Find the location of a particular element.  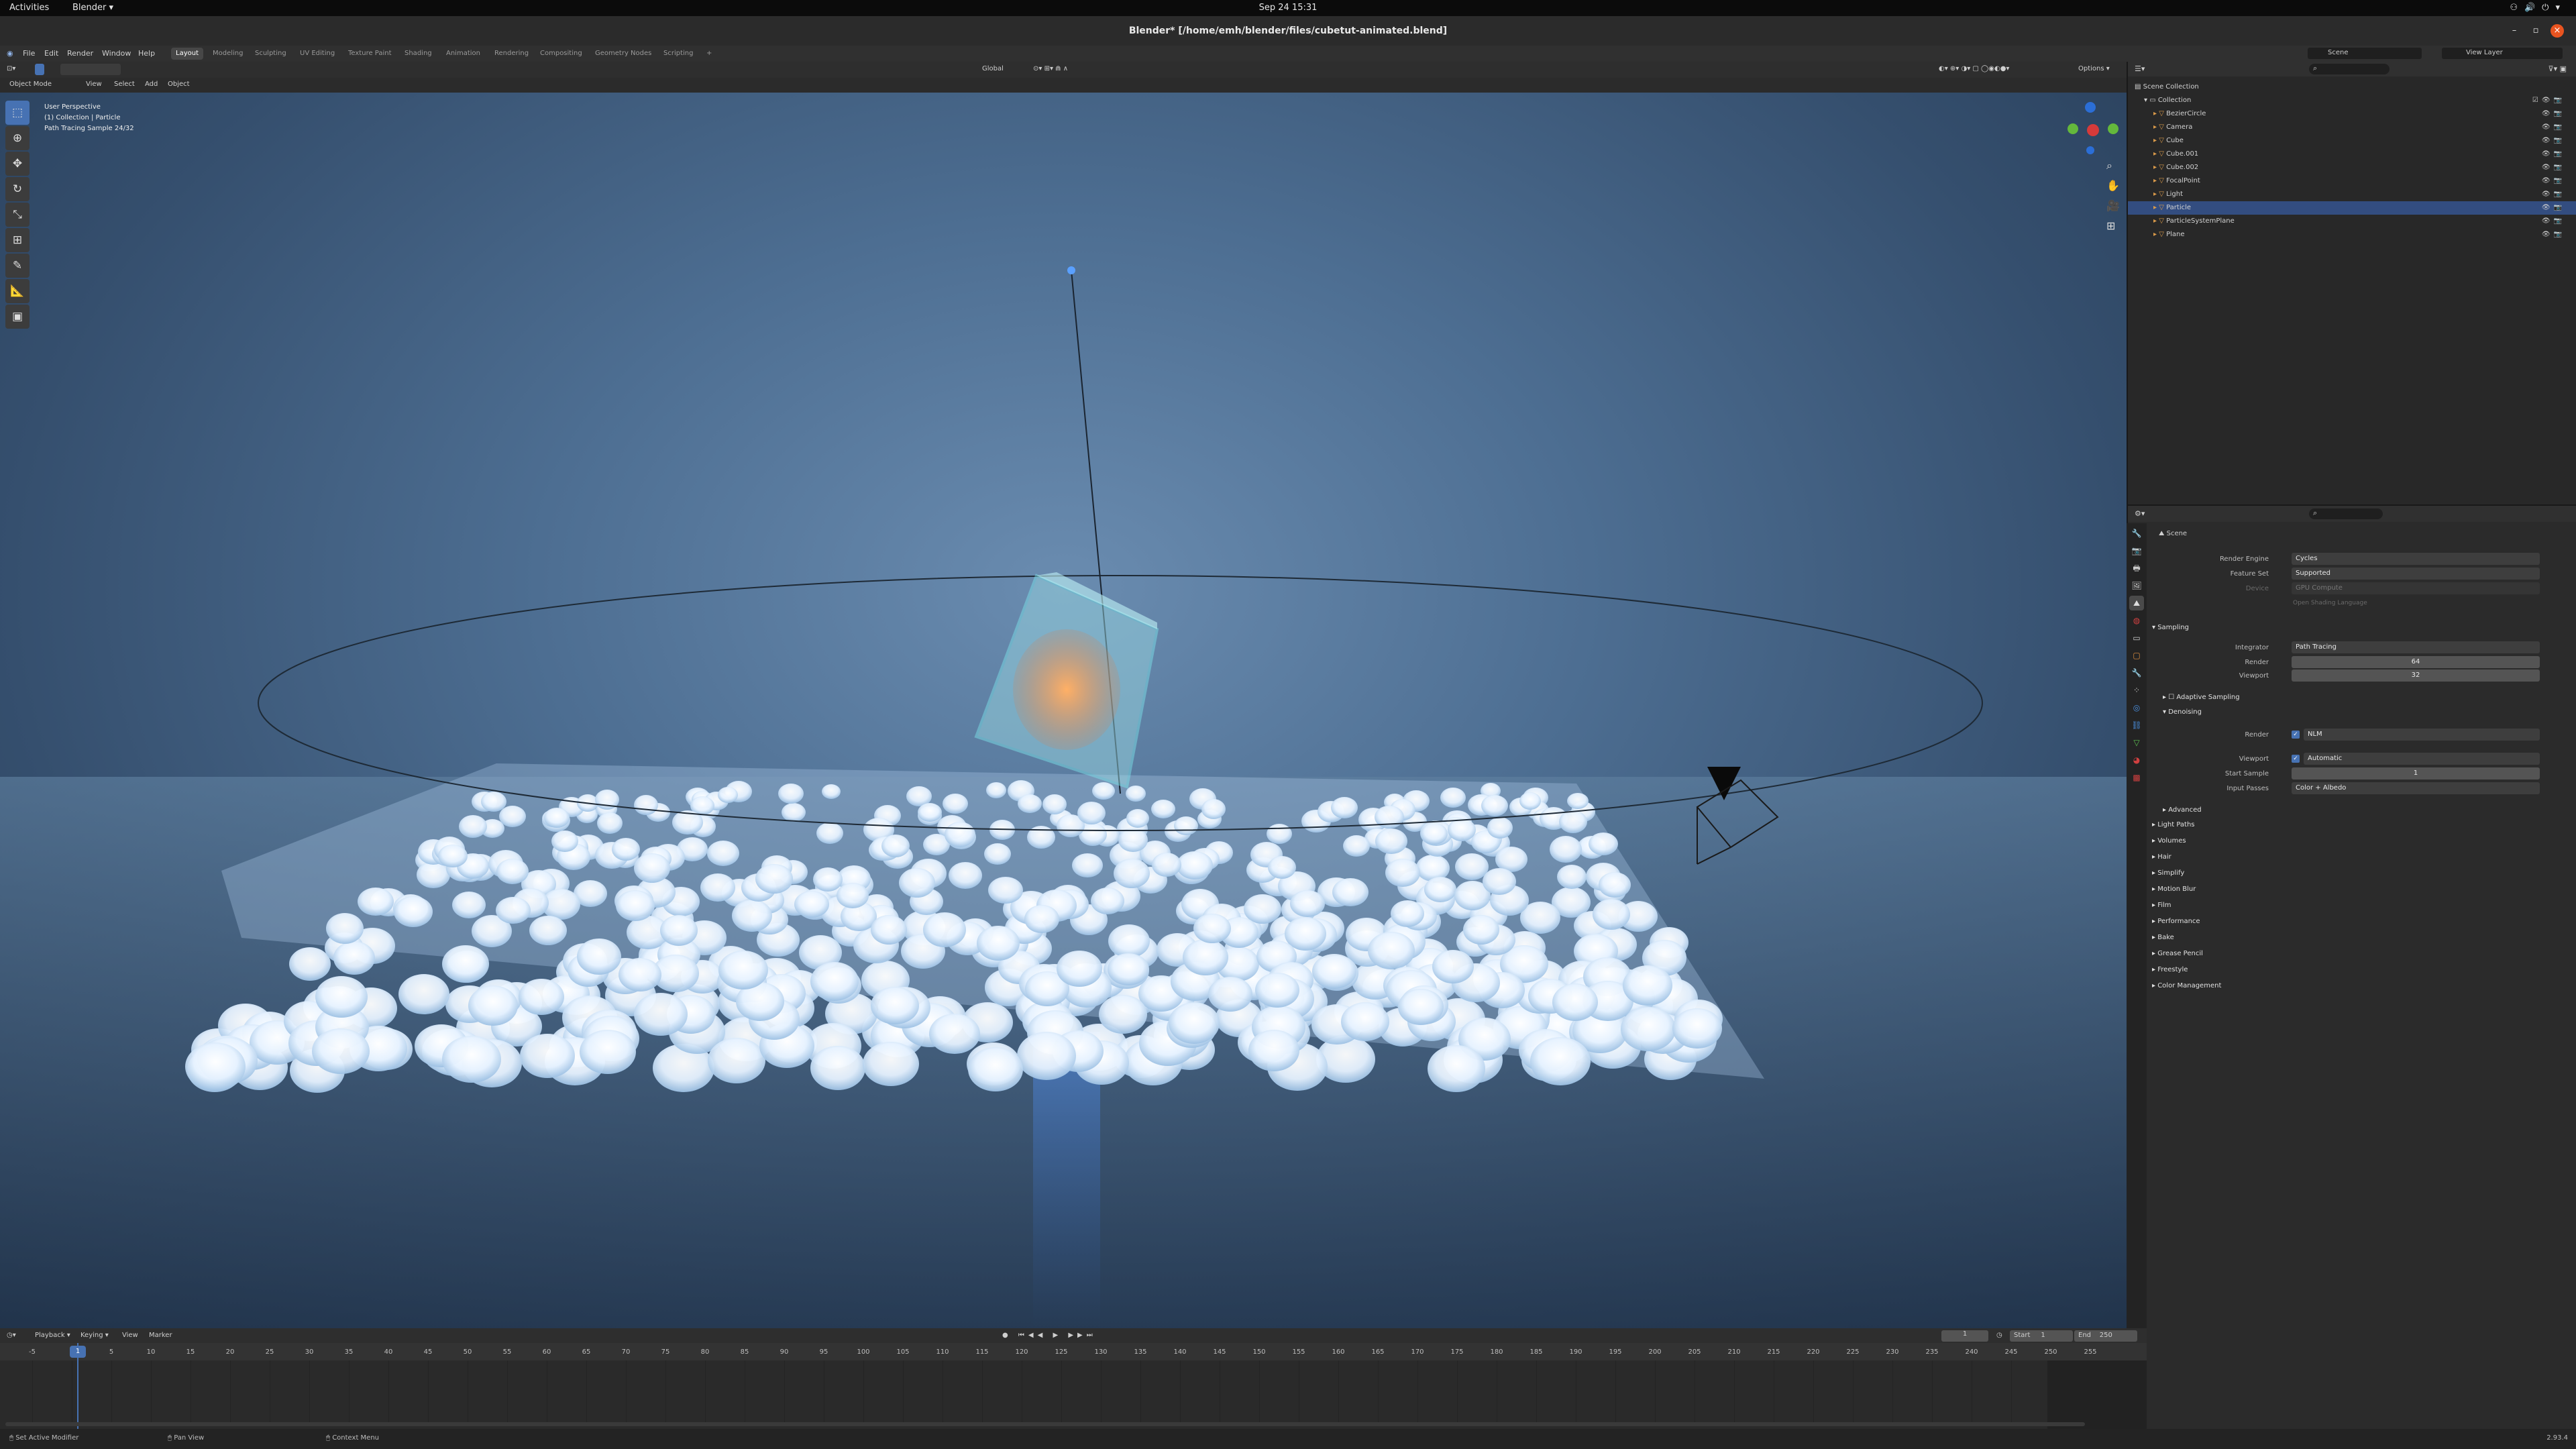

scale-tool-icon: ⤡ is located at coordinates (17, 215).